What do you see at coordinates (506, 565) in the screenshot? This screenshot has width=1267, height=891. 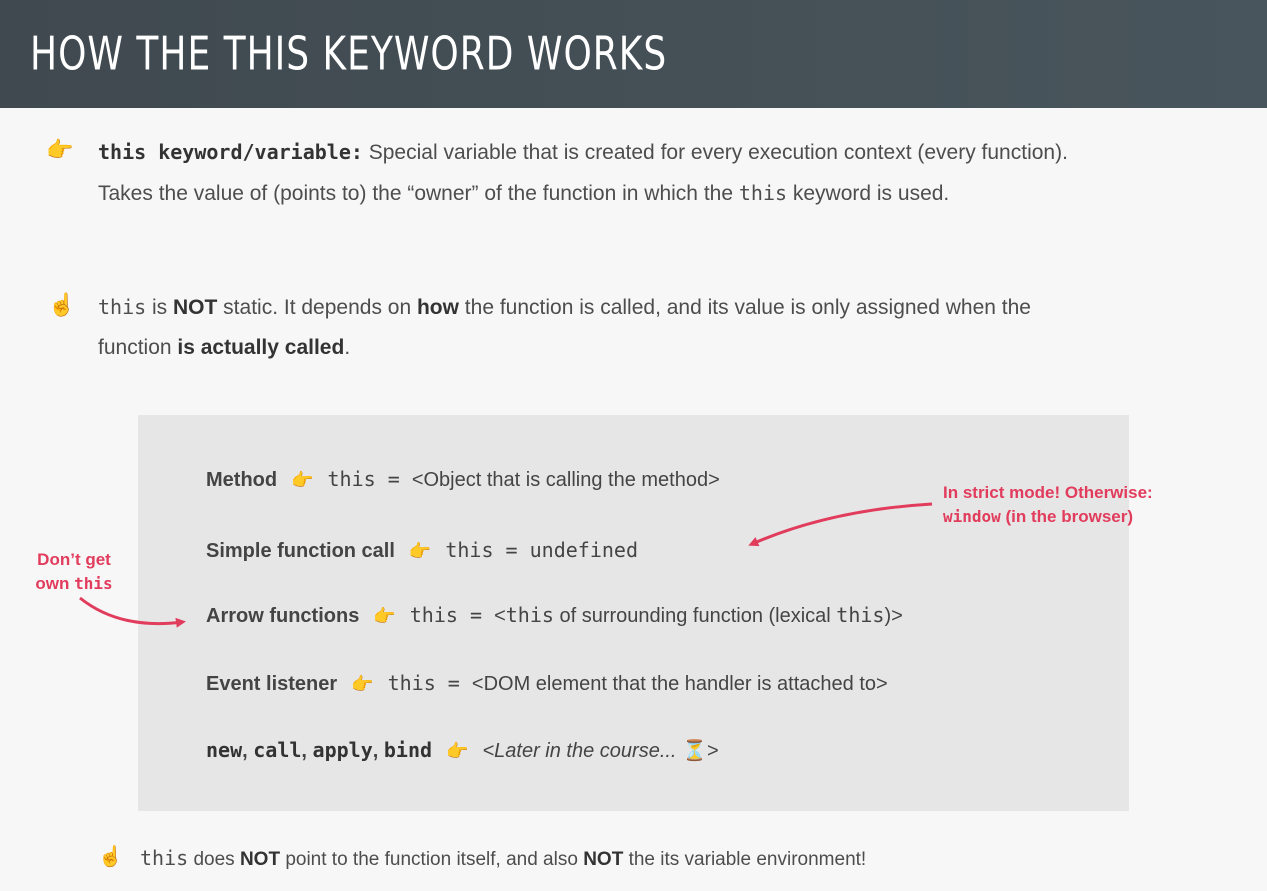 I see `annotation-arrows` at bounding box center [506, 565].